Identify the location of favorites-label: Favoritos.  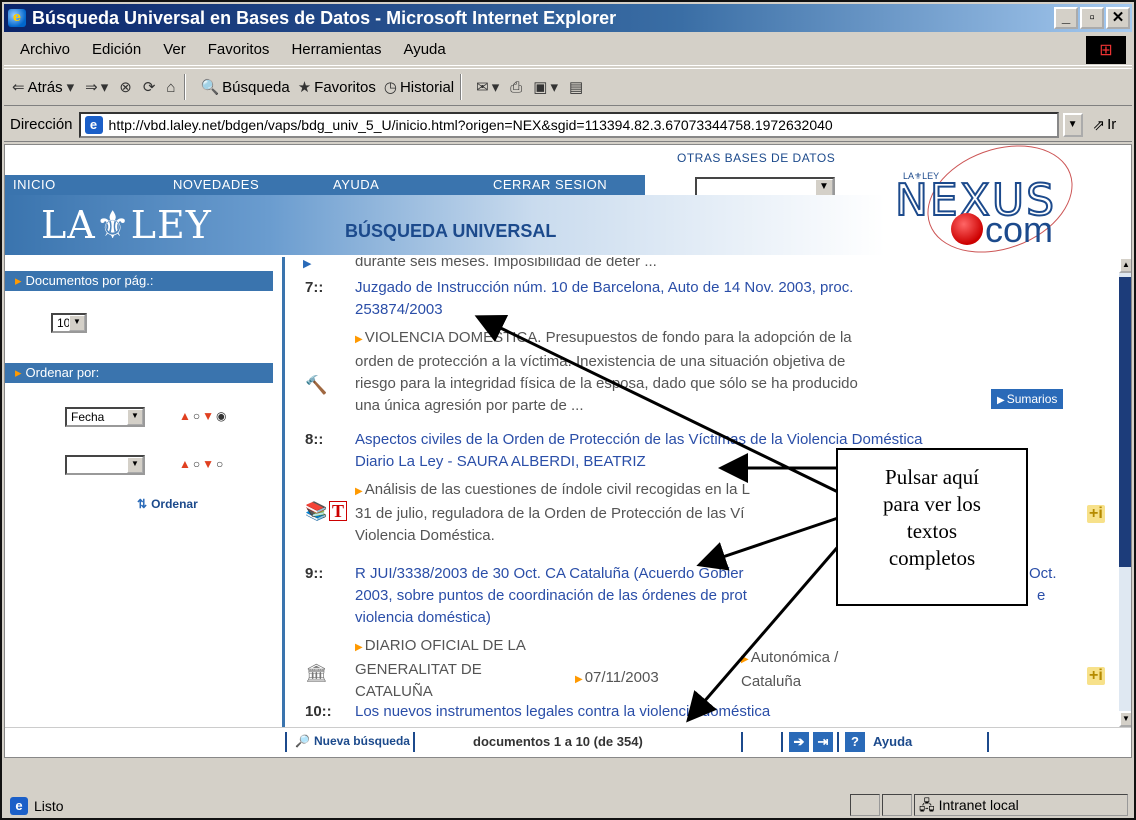
(345, 87).